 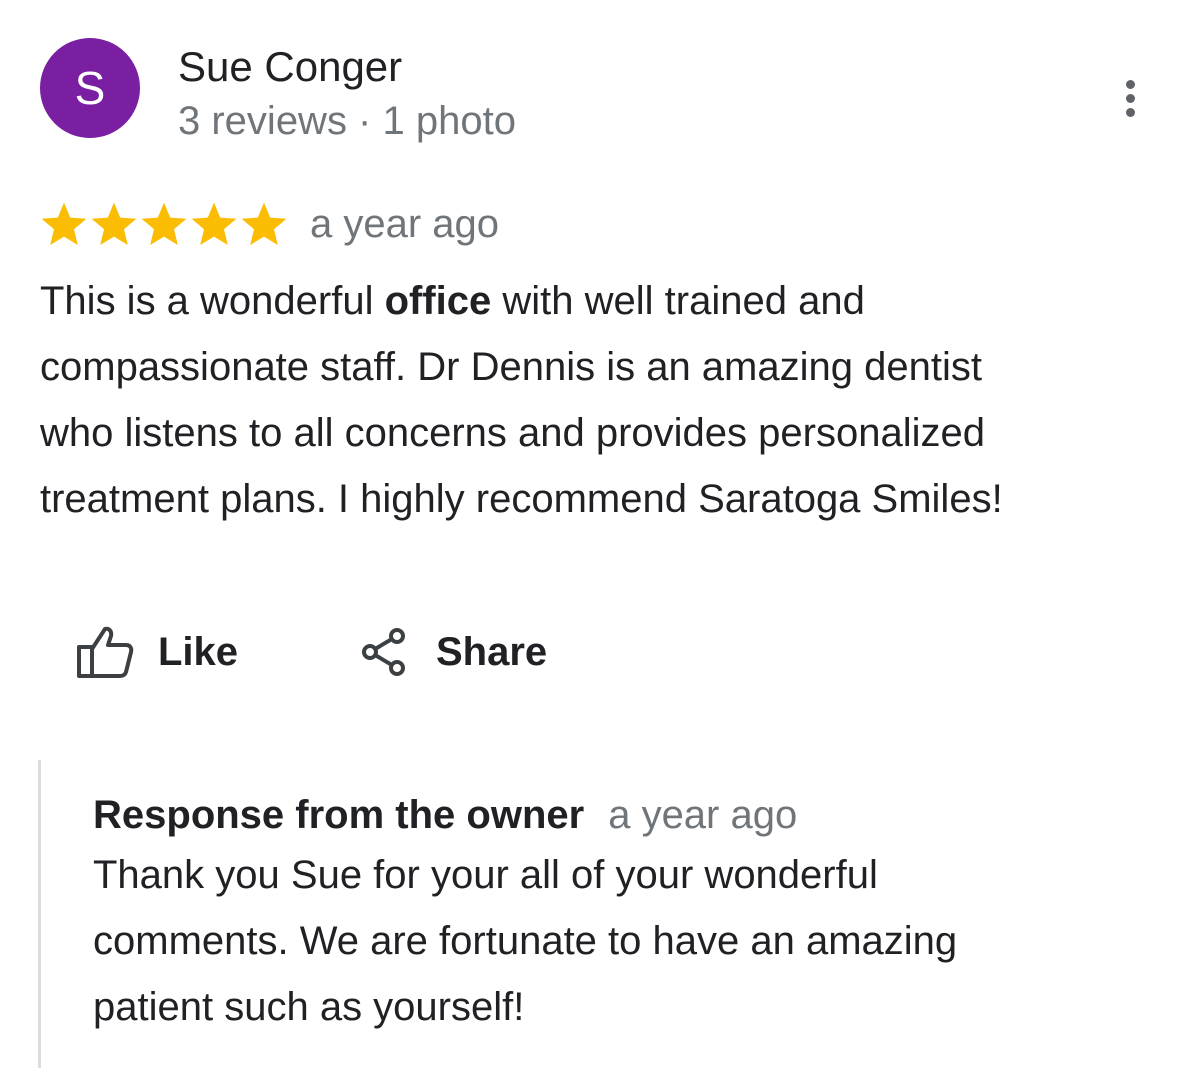 What do you see at coordinates (290, 67) in the screenshot?
I see `reviewer-name: Sue Conger` at bounding box center [290, 67].